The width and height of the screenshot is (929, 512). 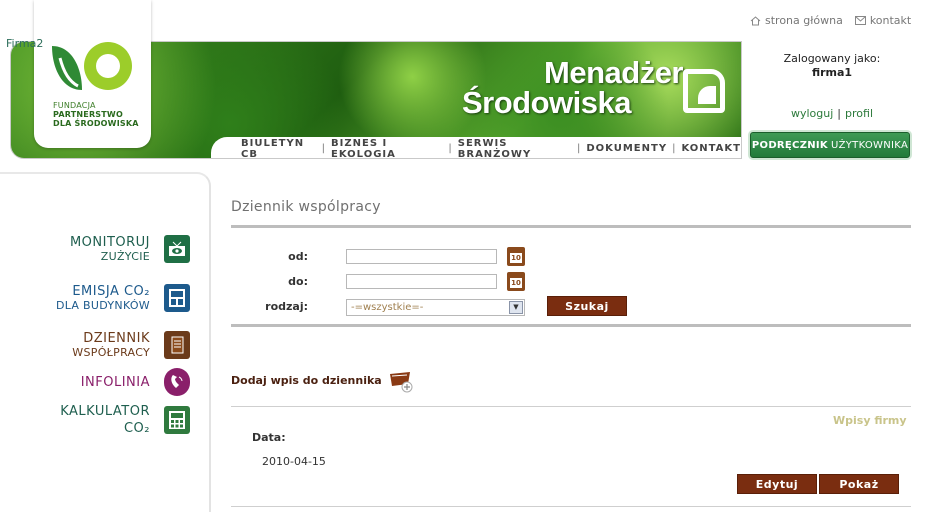 What do you see at coordinates (88, 114) in the screenshot?
I see `logo-line-2: PARTNERSTWO` at bounding box center [88, 114].